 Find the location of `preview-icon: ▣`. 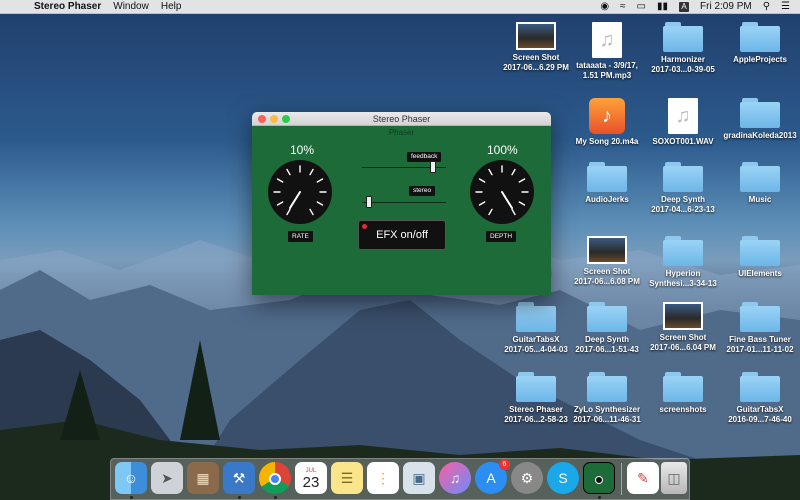

preview-icon: ▣ is located at coordinates (419, 478).